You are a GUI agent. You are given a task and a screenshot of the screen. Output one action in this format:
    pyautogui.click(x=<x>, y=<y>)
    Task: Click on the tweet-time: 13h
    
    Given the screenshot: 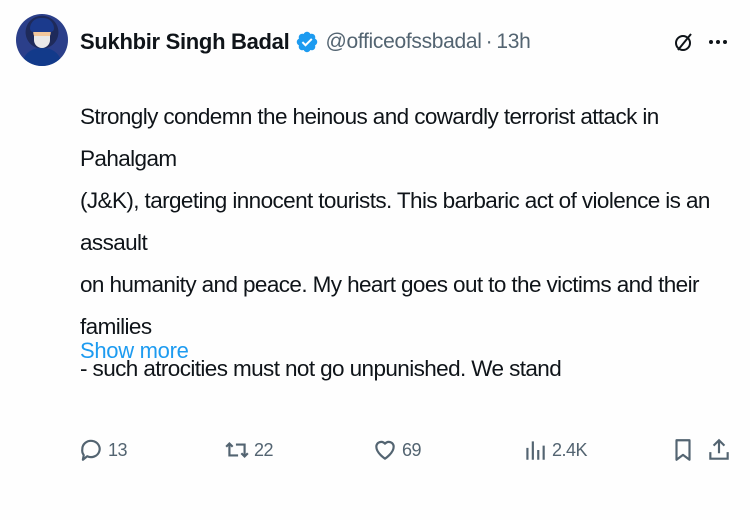 What is the action you would take?
    pyautogui.click(x=513, y=42)
    